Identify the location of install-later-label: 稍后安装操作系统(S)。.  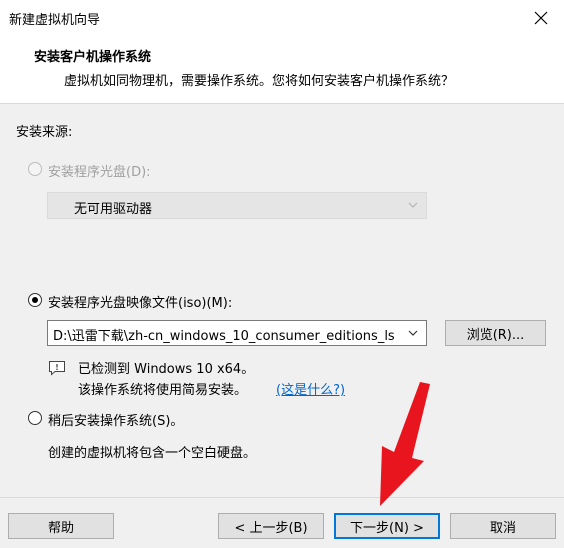
(116, 421).